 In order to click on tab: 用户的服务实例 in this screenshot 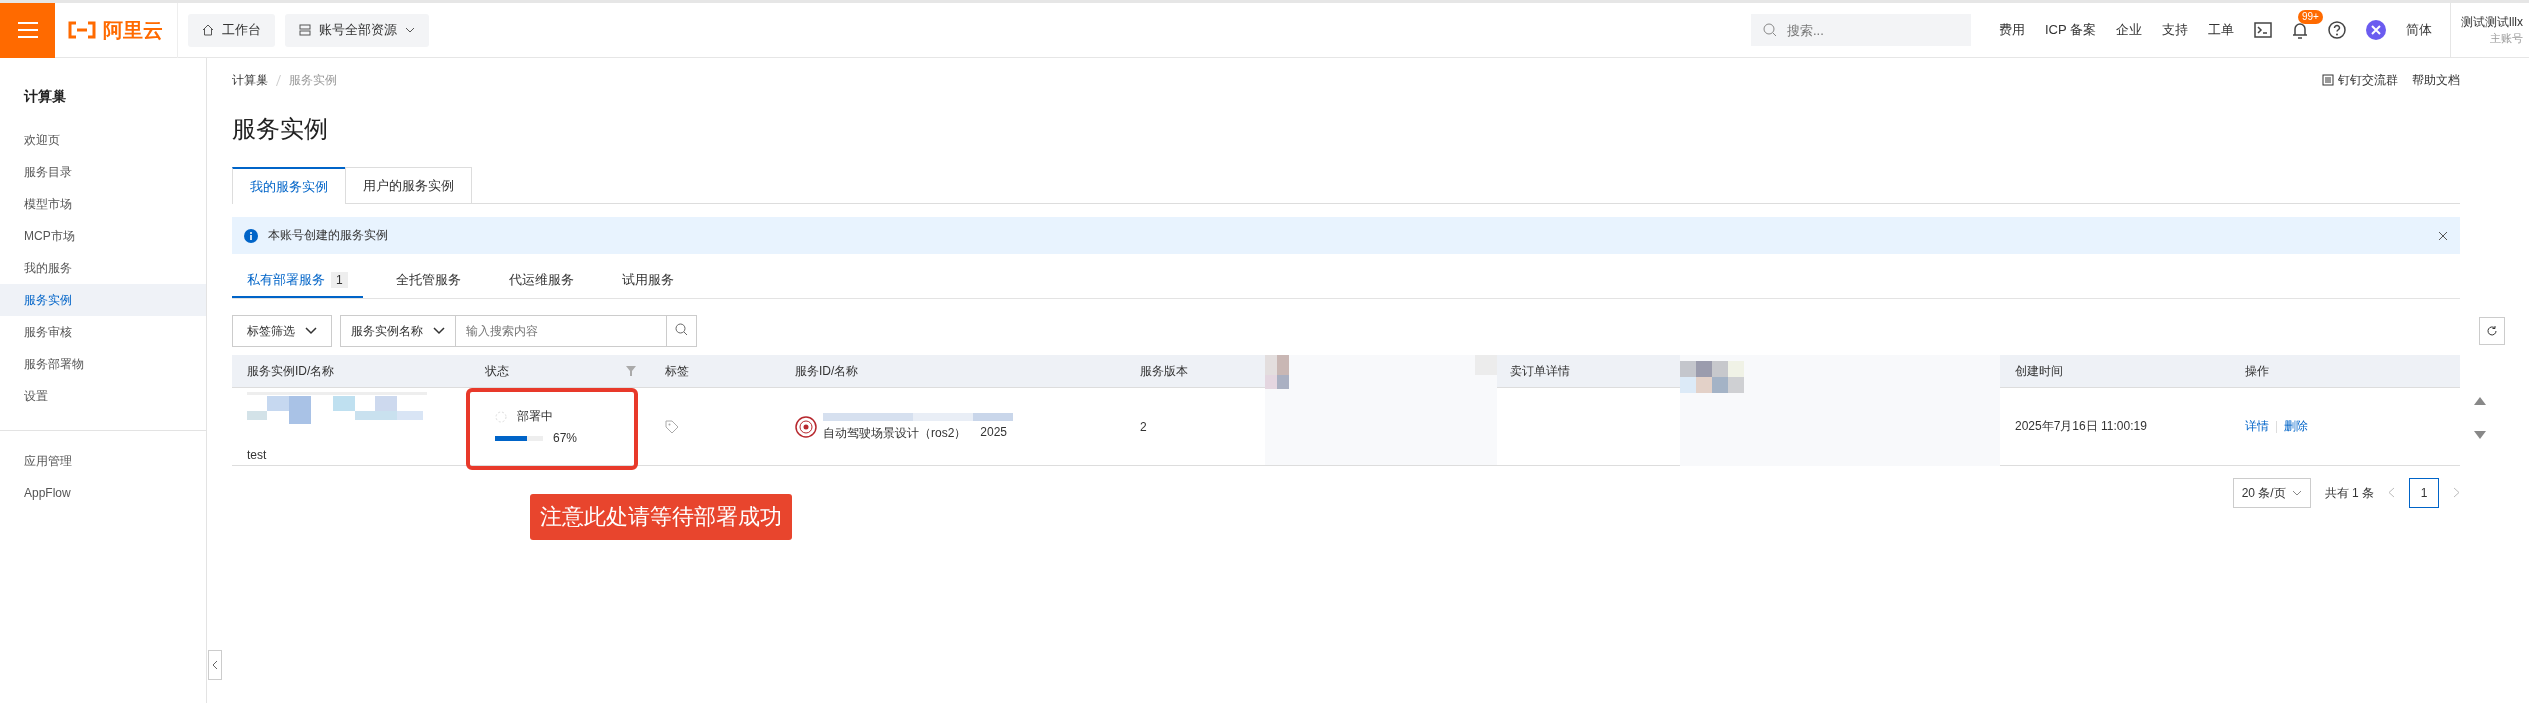, I will do `click(408, 185)`.